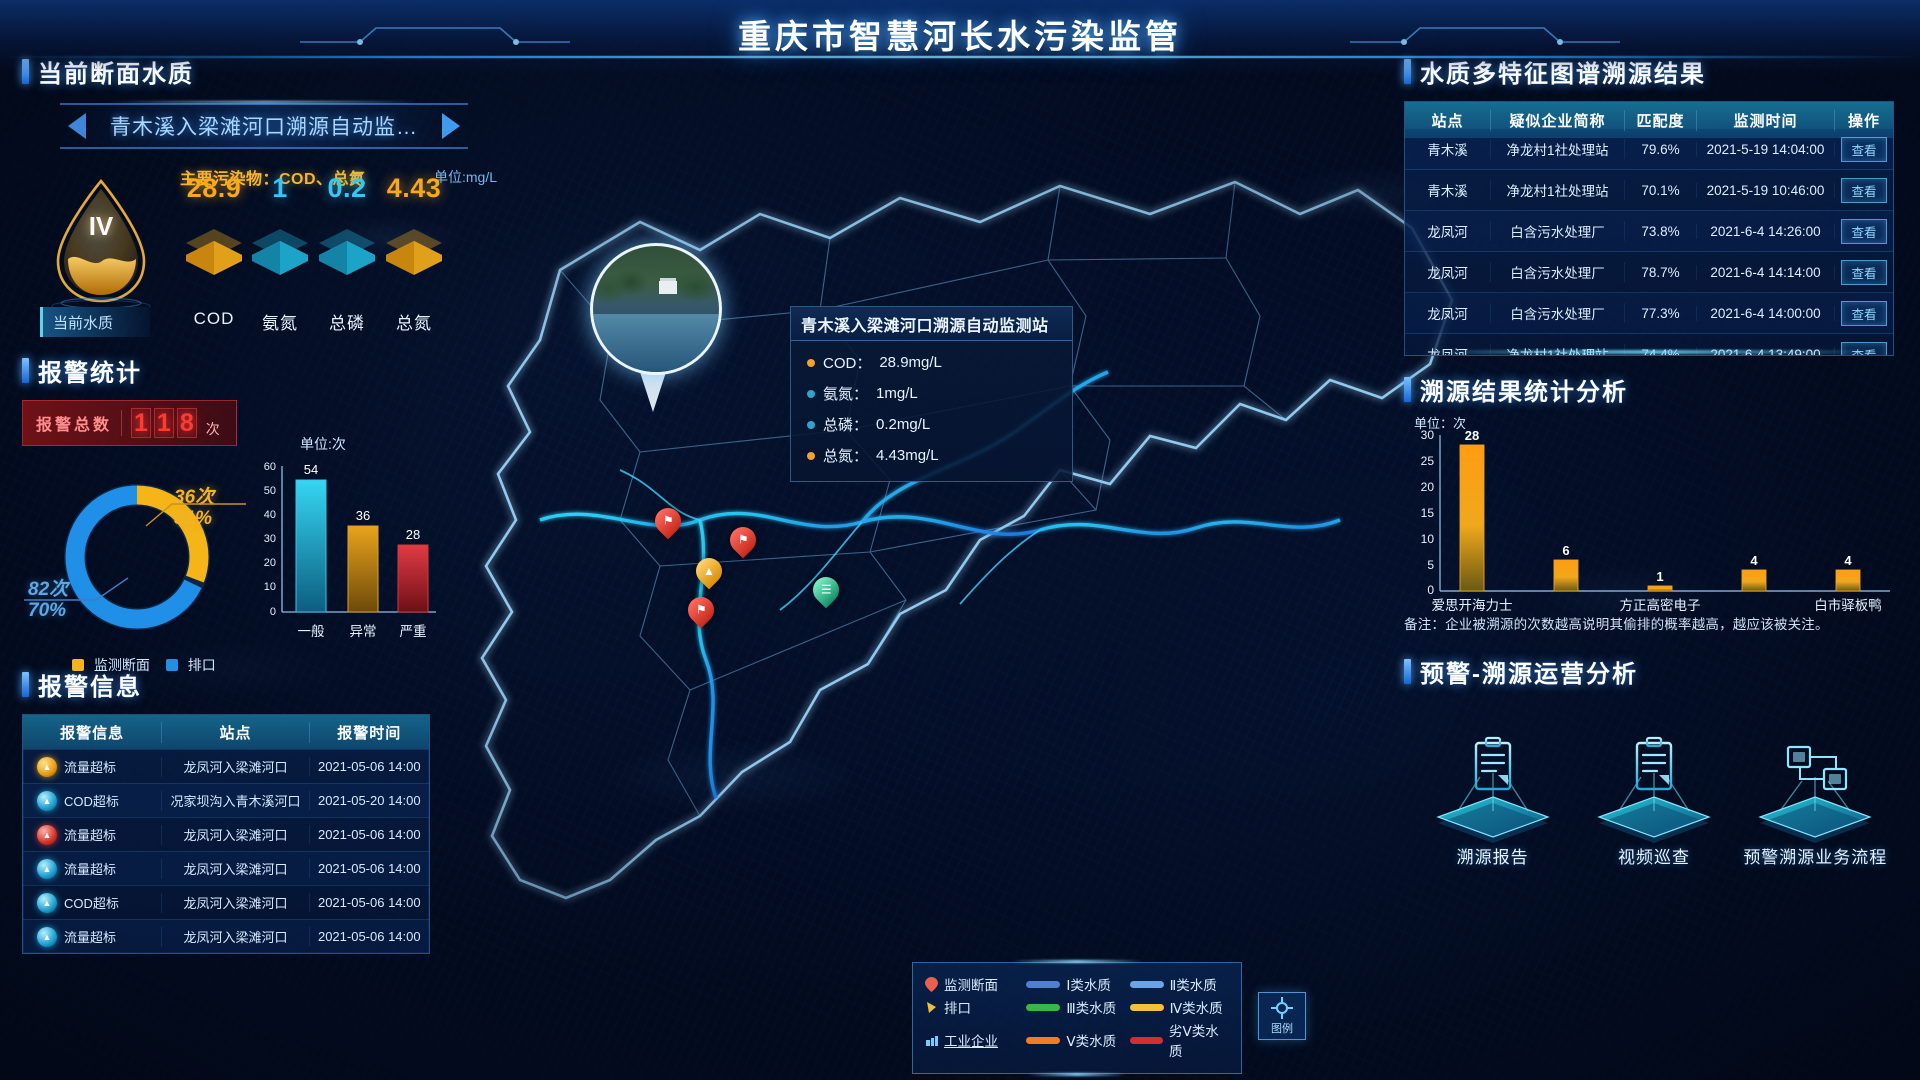 The width and height of the screenshot is (1920, 1080). I want to click on trace-action-cell: 查看, so click(1864, 272).